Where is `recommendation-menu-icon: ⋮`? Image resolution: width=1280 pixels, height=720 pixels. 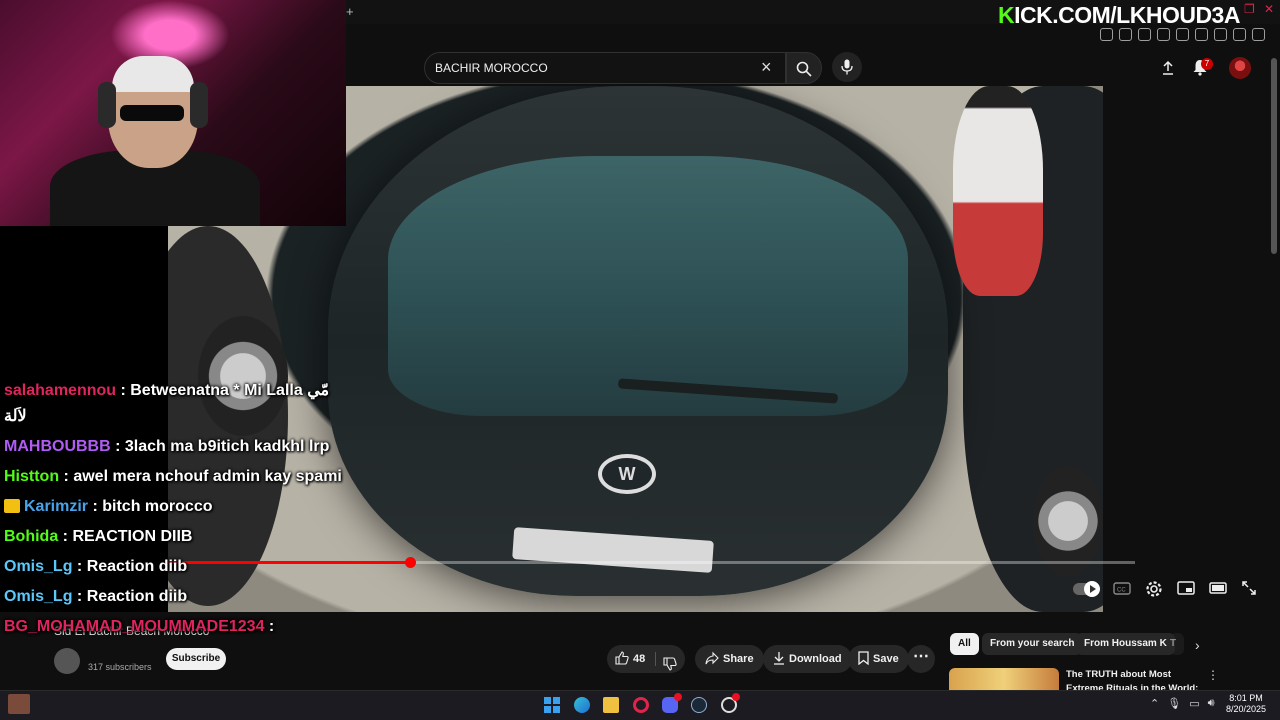 recommendation-menu-icon: ⋮ is located at coordinates (1213, 675).